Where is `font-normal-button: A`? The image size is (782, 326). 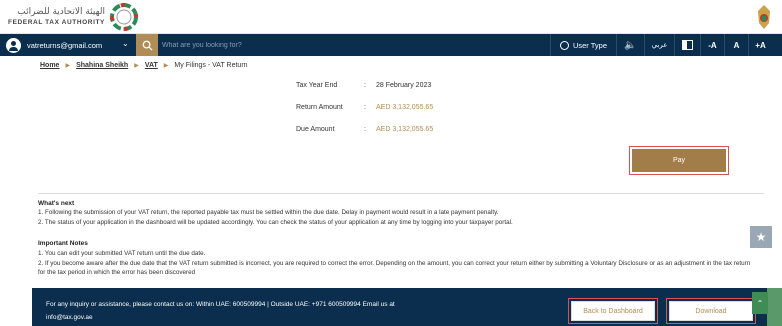 font-normal-button: A is located at coordinates (736, 45).